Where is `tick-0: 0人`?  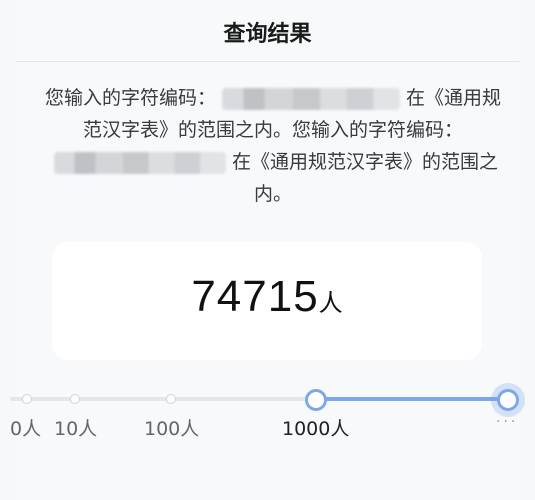
tick-0: 0人 is located at coordinates (26, 429).